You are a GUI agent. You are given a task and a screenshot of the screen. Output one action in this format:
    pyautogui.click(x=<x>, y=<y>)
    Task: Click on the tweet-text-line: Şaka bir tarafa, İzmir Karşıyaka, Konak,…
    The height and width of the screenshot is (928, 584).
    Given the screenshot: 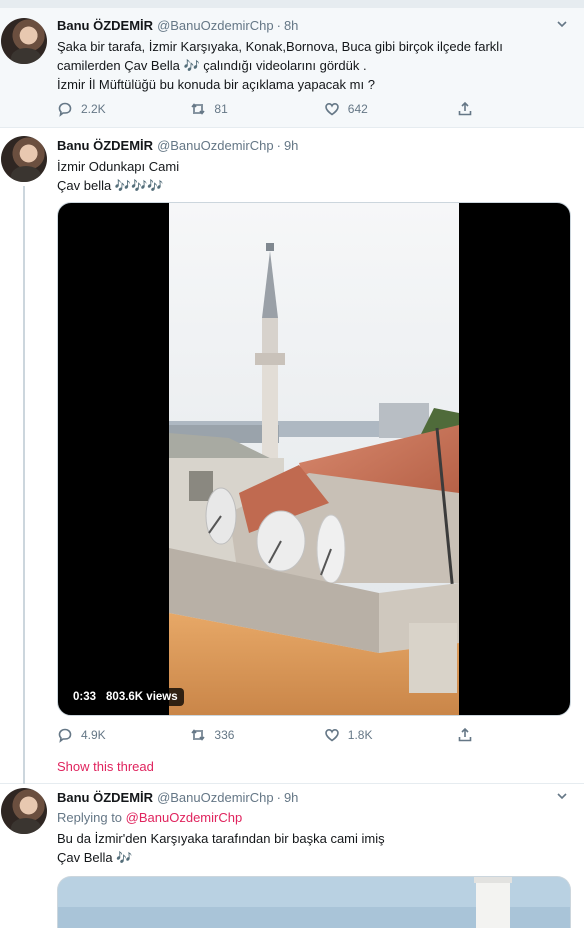 What is the action you would take?
    pyautogui.click(x=280, y=46)
    